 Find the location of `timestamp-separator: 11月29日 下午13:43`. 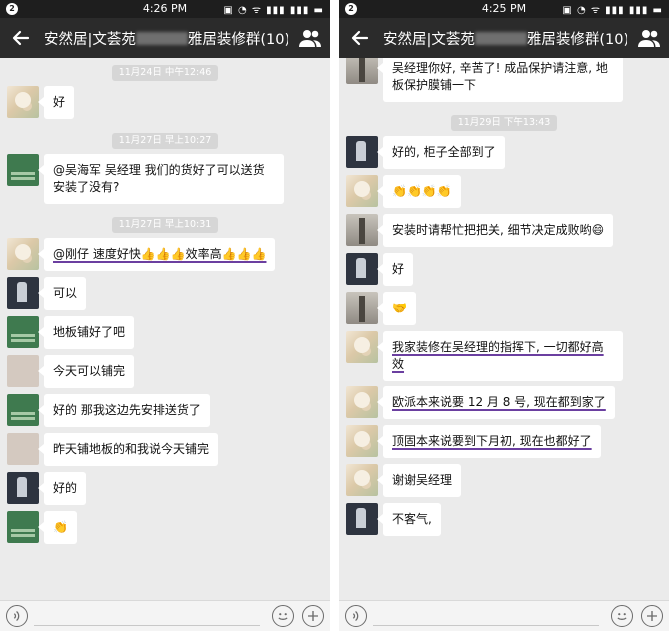

timestamp-separator: 11月29日 下午13:43 is located at coordinates (504, 120).